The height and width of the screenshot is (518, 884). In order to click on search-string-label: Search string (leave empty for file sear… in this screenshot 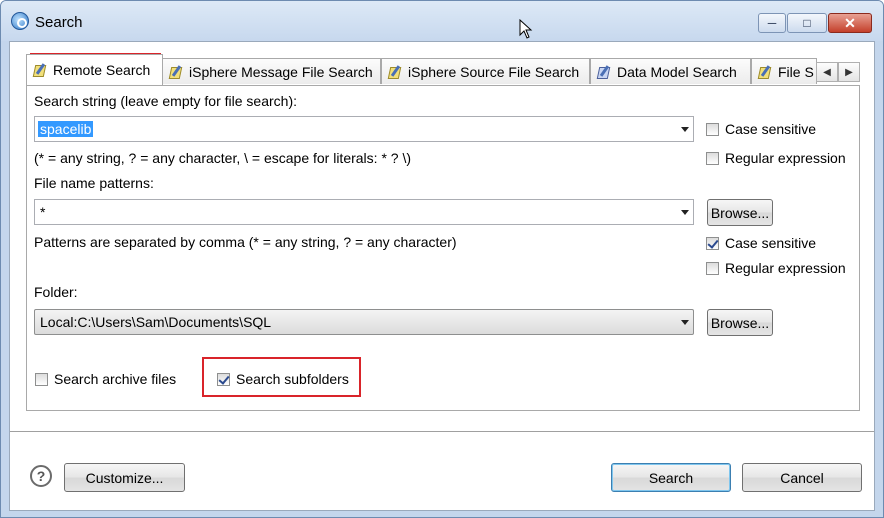, I will do `click(165, 101)`.